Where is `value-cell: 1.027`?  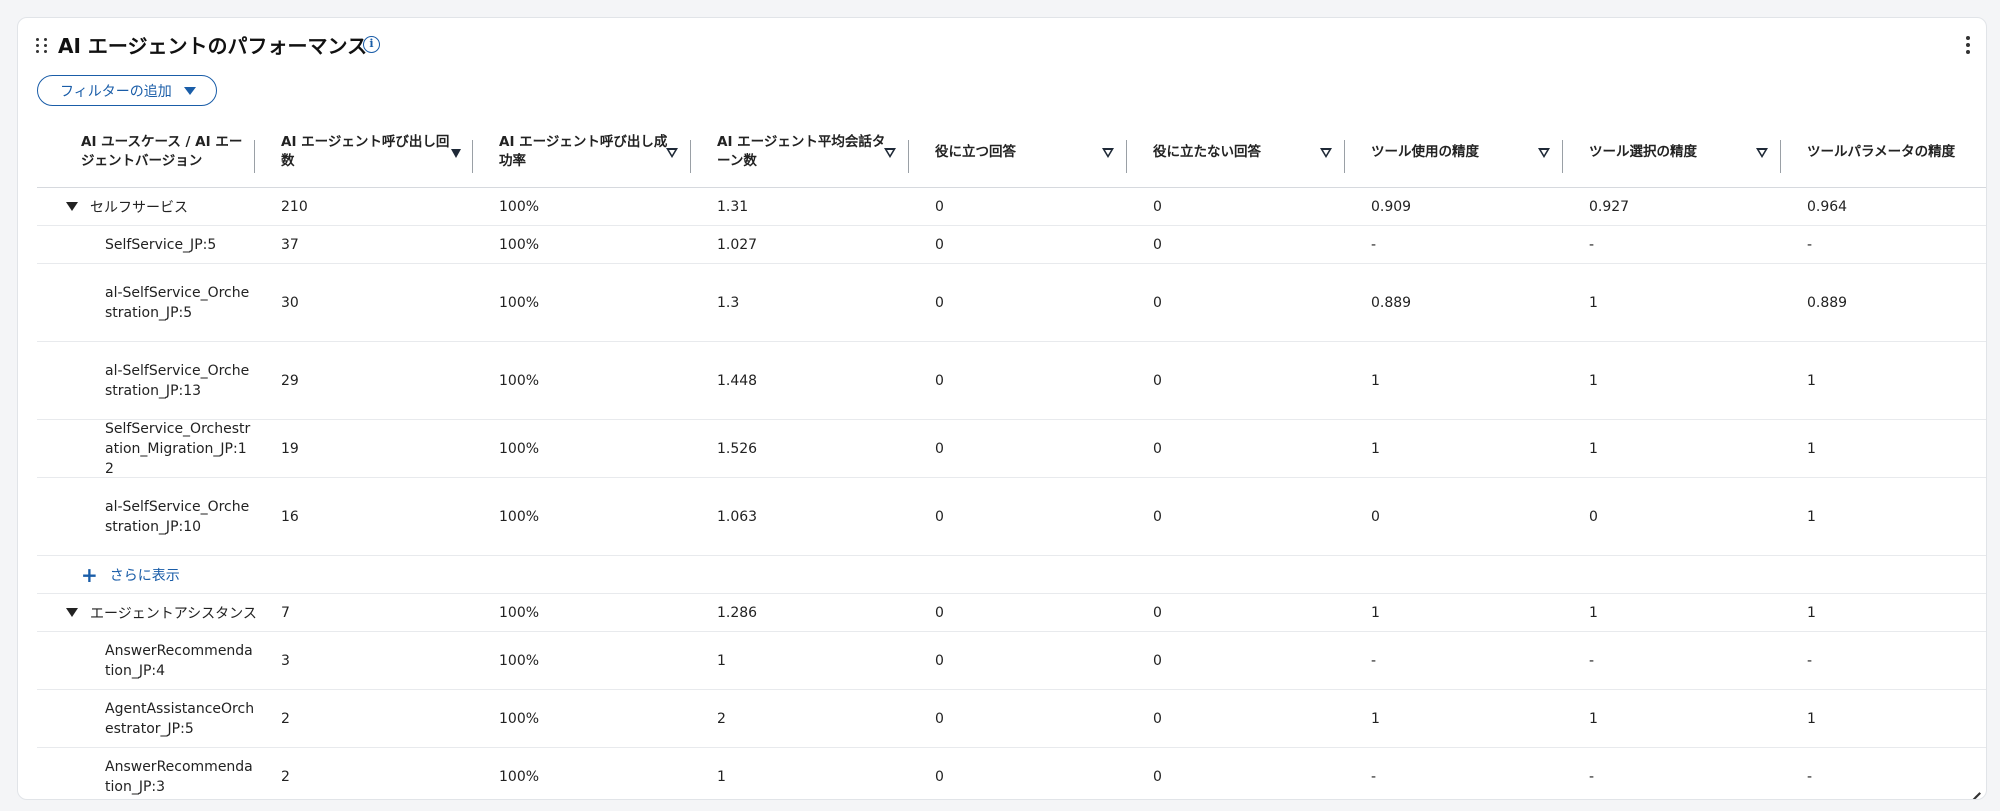 value-cell: 1.027 is located at coordinates (737, 244).